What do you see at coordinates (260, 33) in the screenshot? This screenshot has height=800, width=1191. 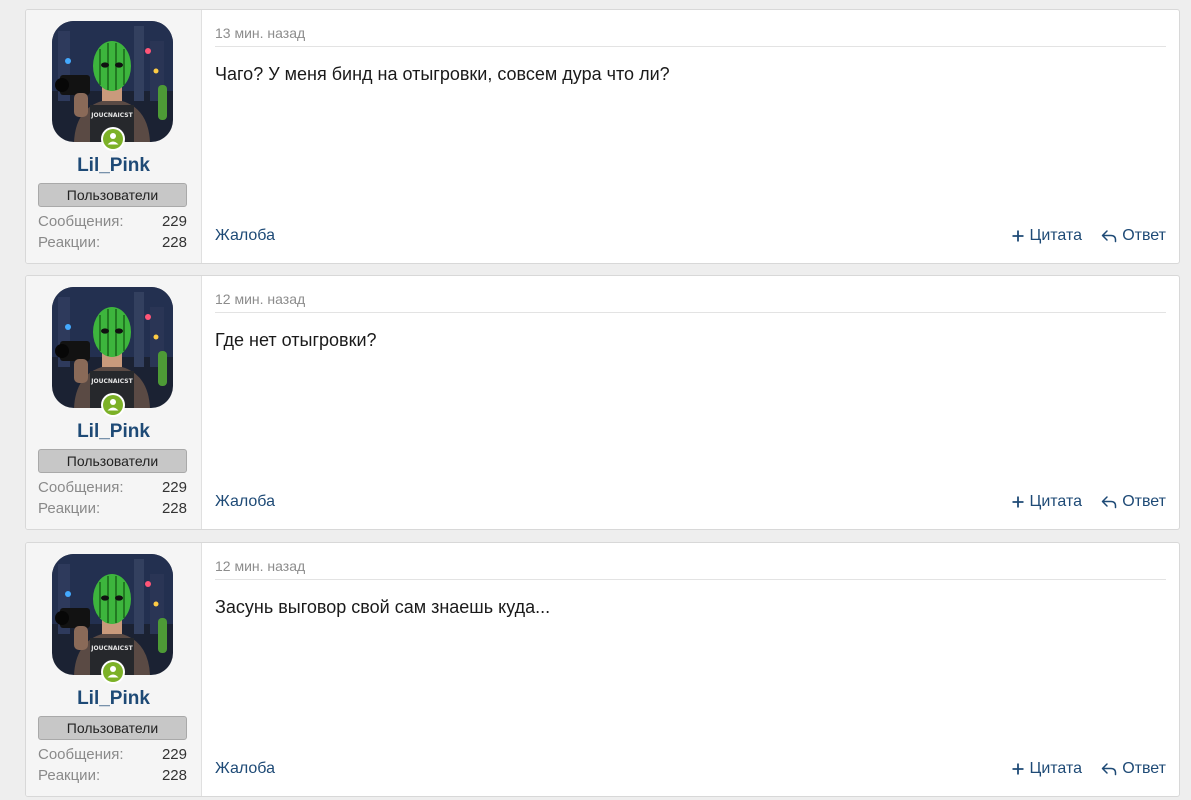 I see `post-timestamp: 13 мин. назад` at bounding box center [260, 33].